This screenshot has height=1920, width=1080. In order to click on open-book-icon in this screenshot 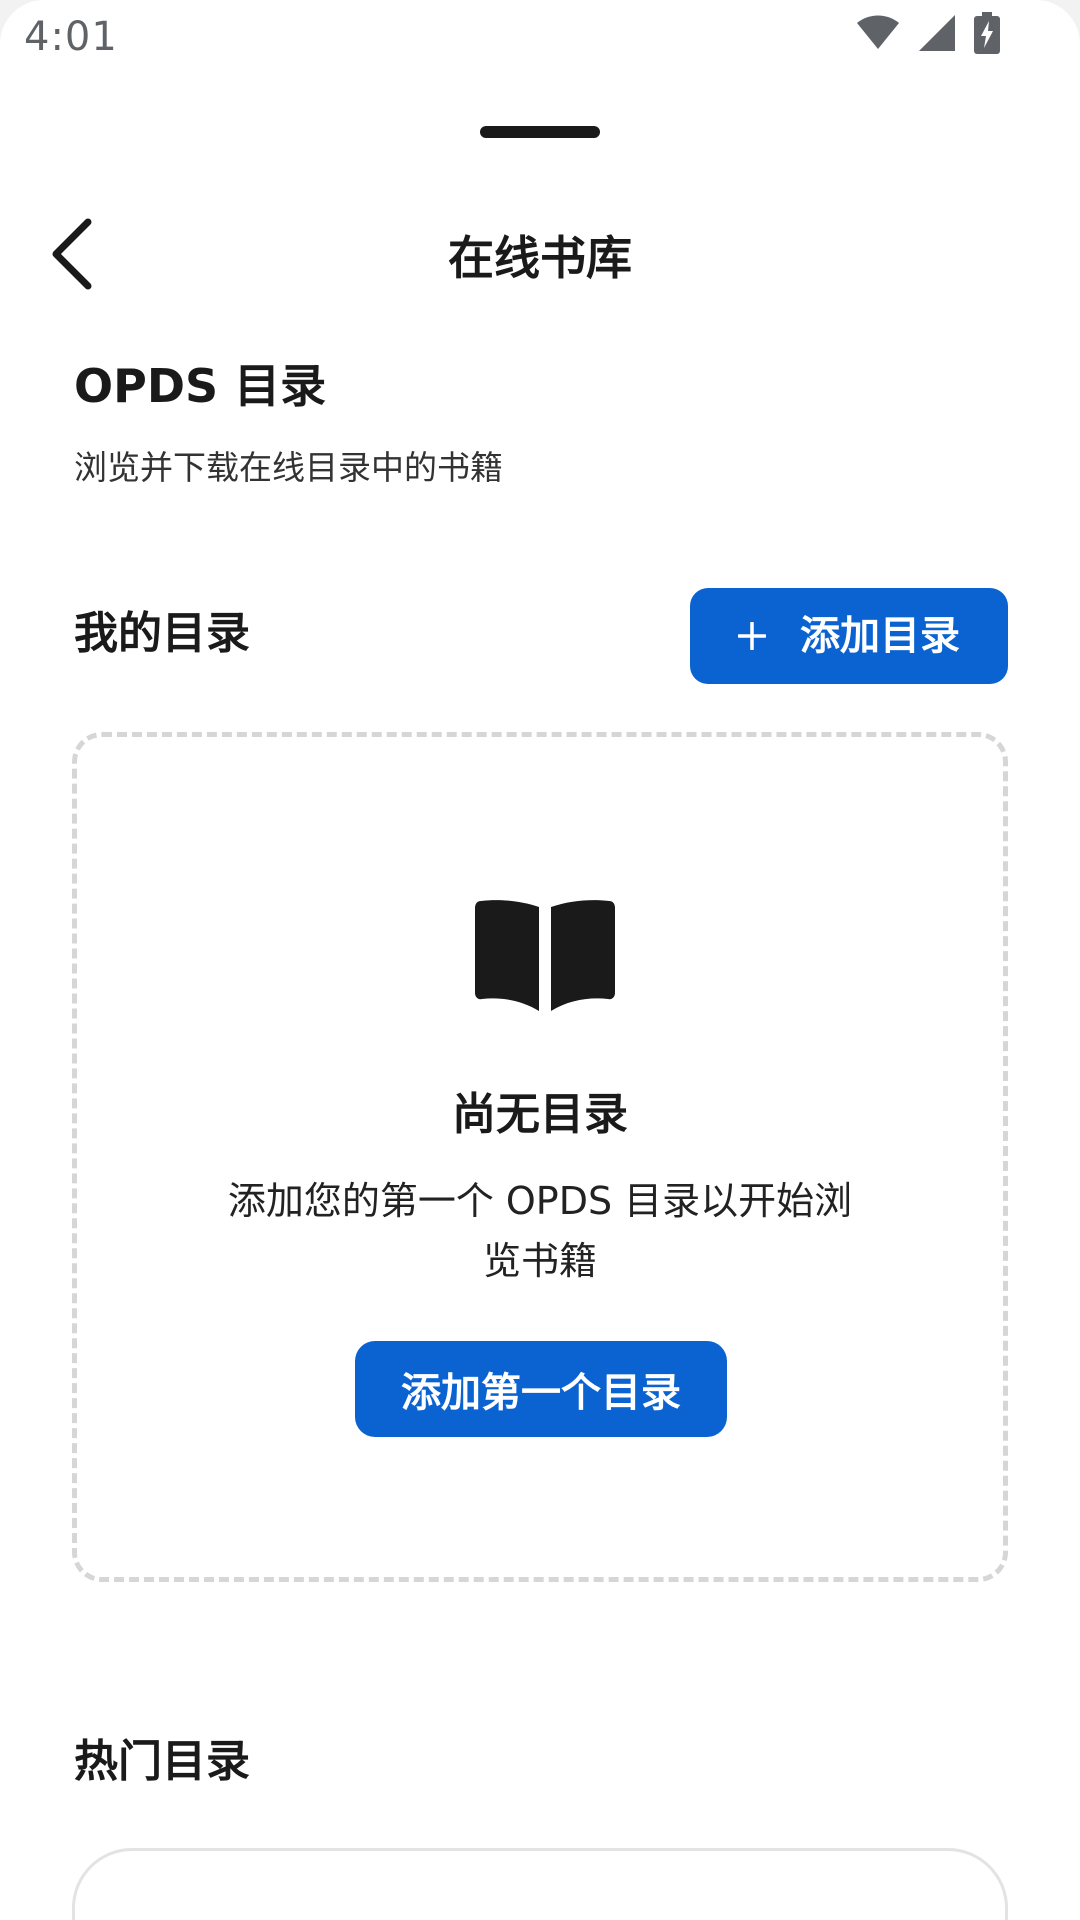, I will do `click(545, 956)`.